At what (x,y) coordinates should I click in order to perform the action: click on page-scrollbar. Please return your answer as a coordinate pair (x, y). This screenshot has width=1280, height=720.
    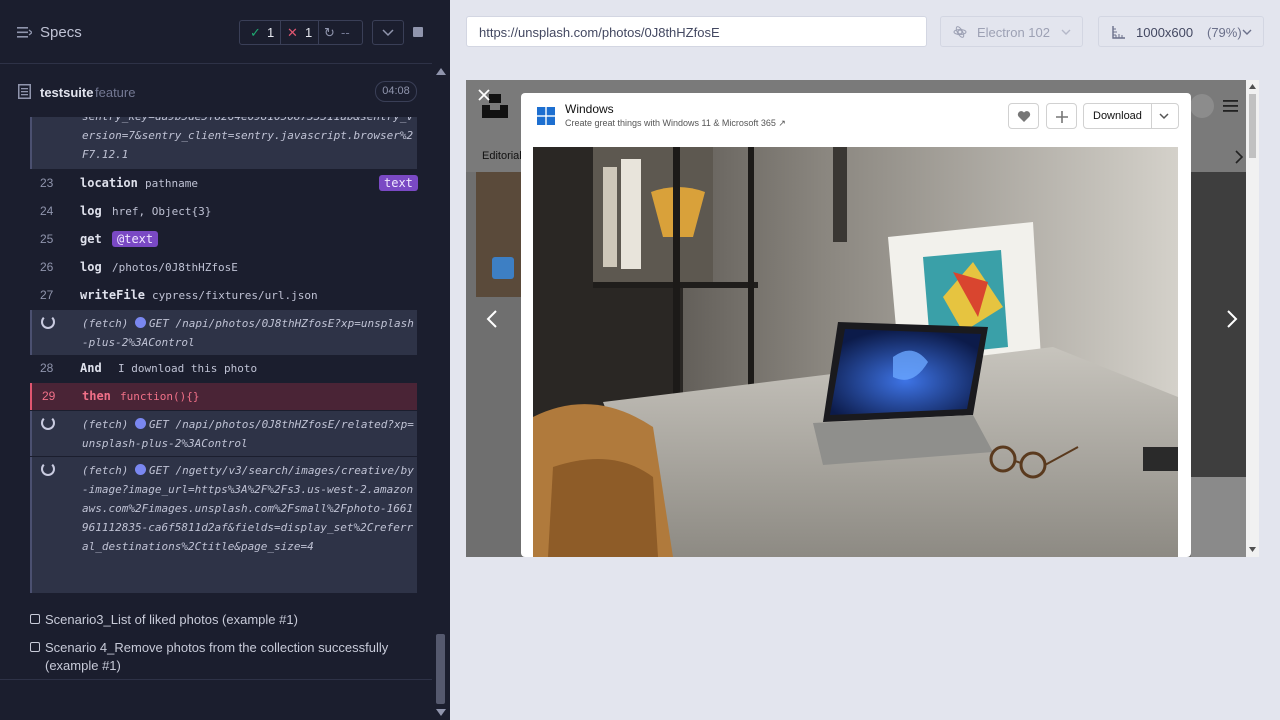
    Looking at the image, I should click on (1252, 318).